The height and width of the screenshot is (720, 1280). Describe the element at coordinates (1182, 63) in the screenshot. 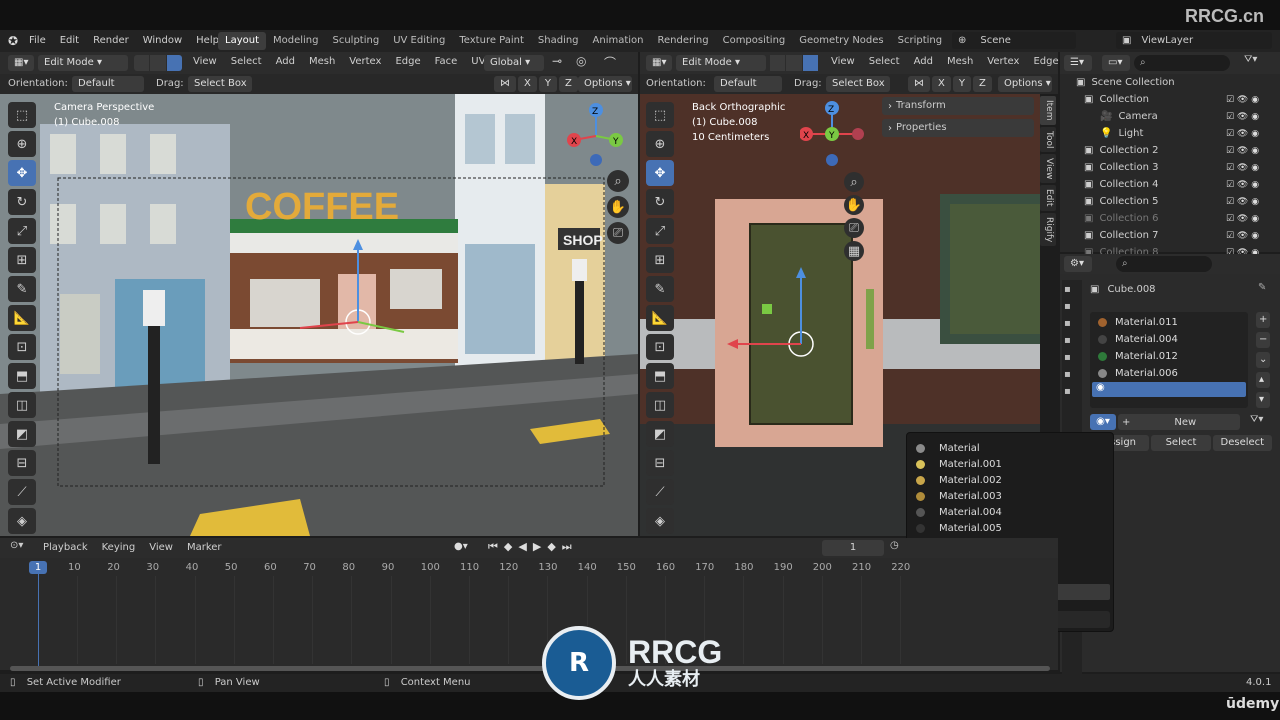

I see `outliner-search-input: ⌕` at that location.